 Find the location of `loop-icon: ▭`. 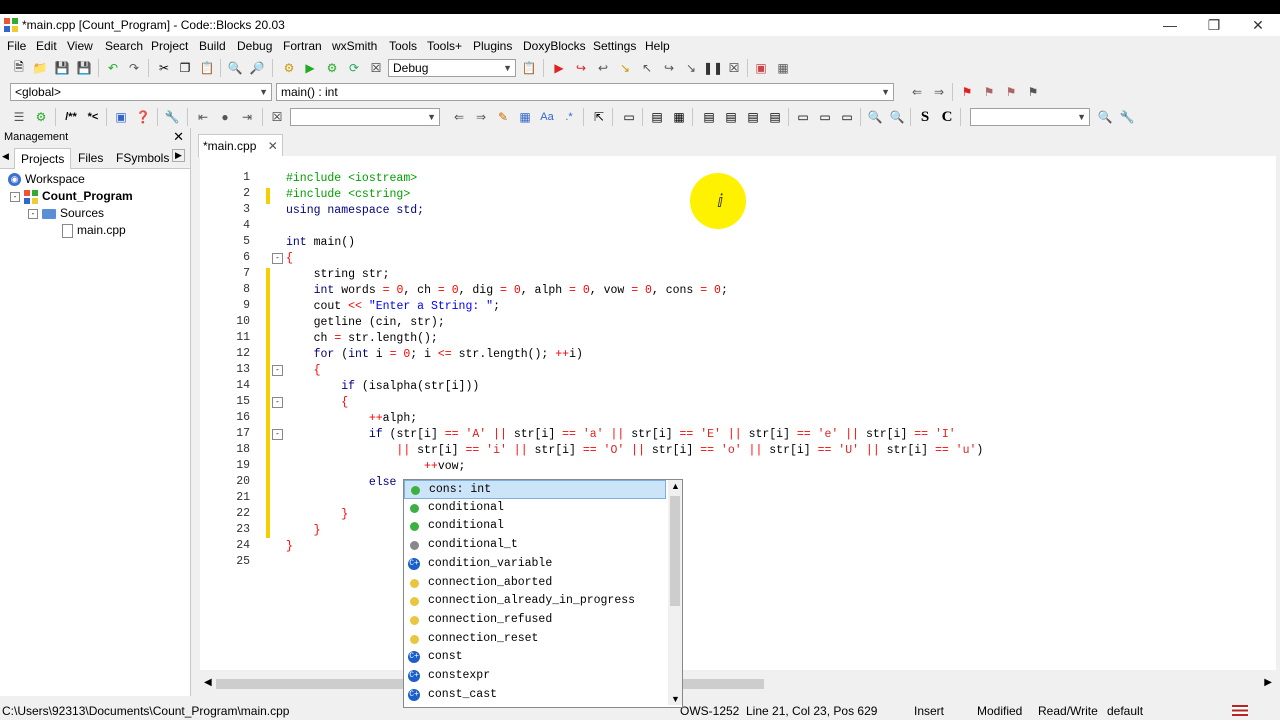

loop-icon: ▭ is located at coordinates (803, 117).